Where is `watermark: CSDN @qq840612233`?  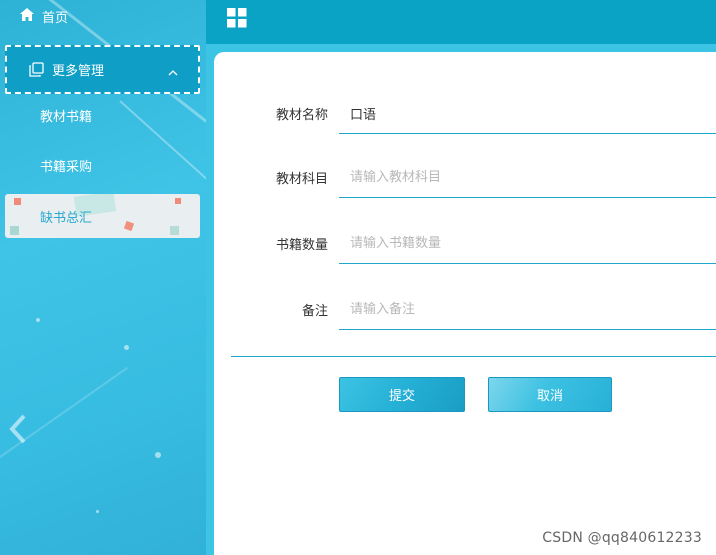
watermark: CSDN @qq840612233 is located at coordinates (622, 538).